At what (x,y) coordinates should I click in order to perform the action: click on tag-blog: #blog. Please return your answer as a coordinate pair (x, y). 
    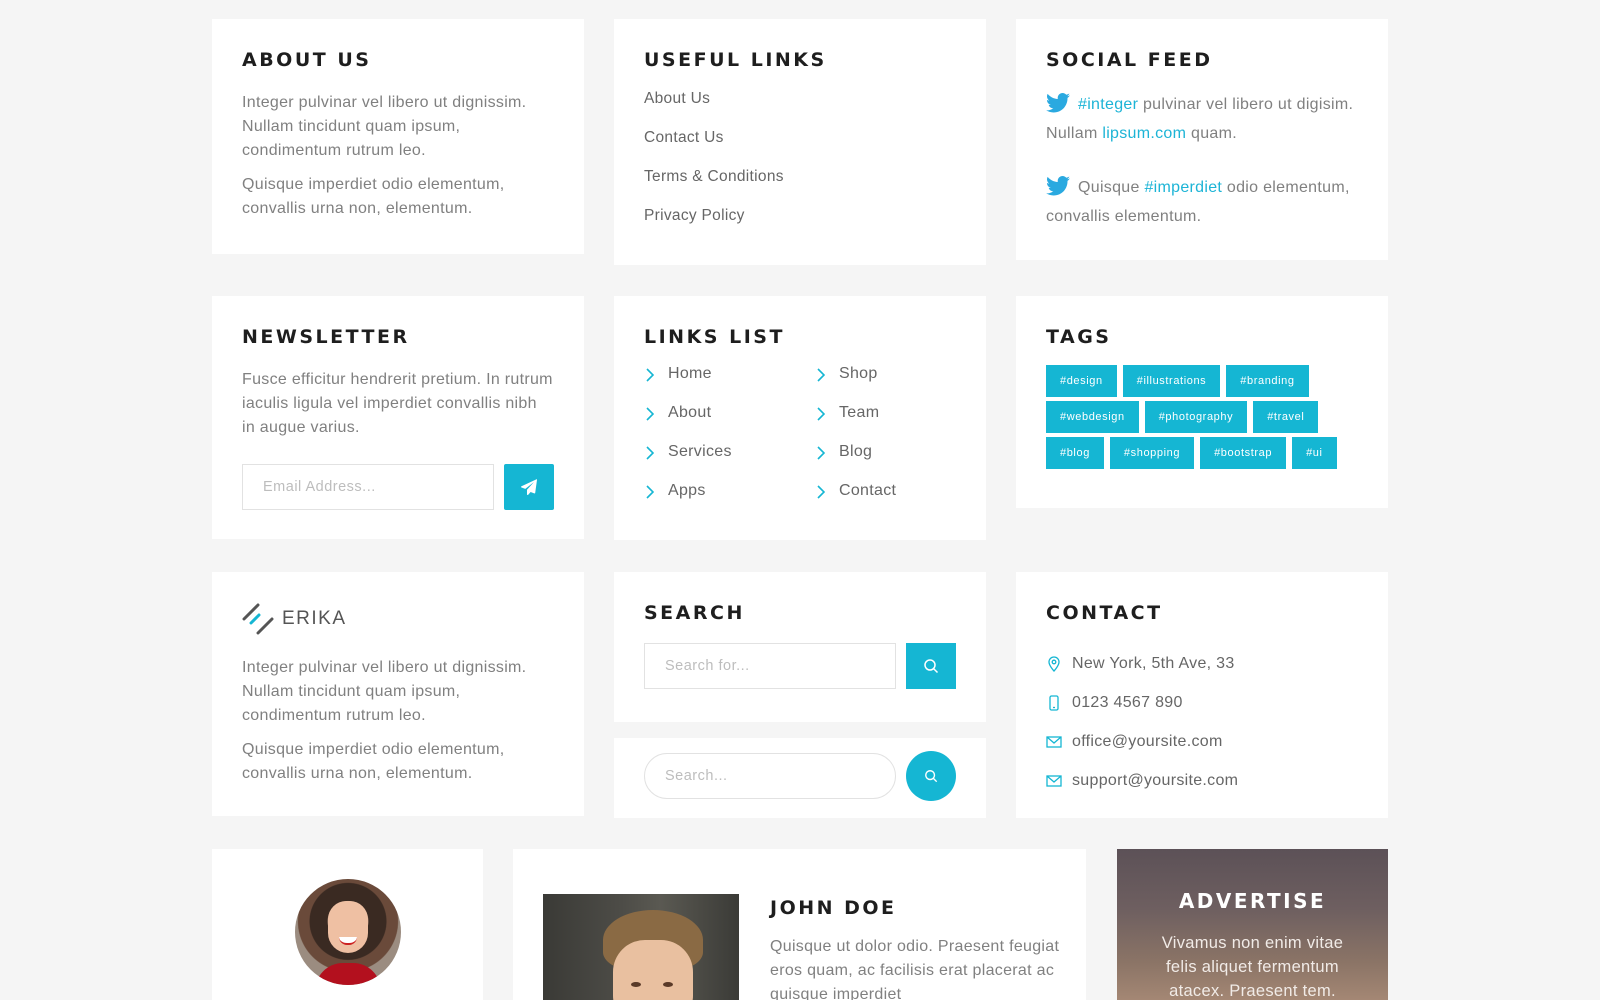
    Looking at the image, I should click on (1075, 453).